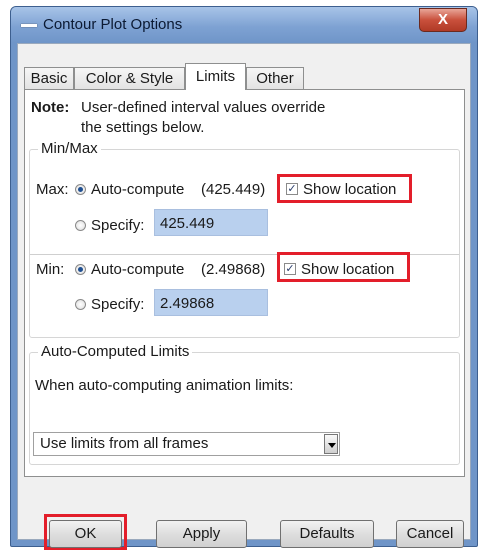  Describe the element at coordinates (80, 304) in the screenshot. I see `min-specify-radio` at that location.